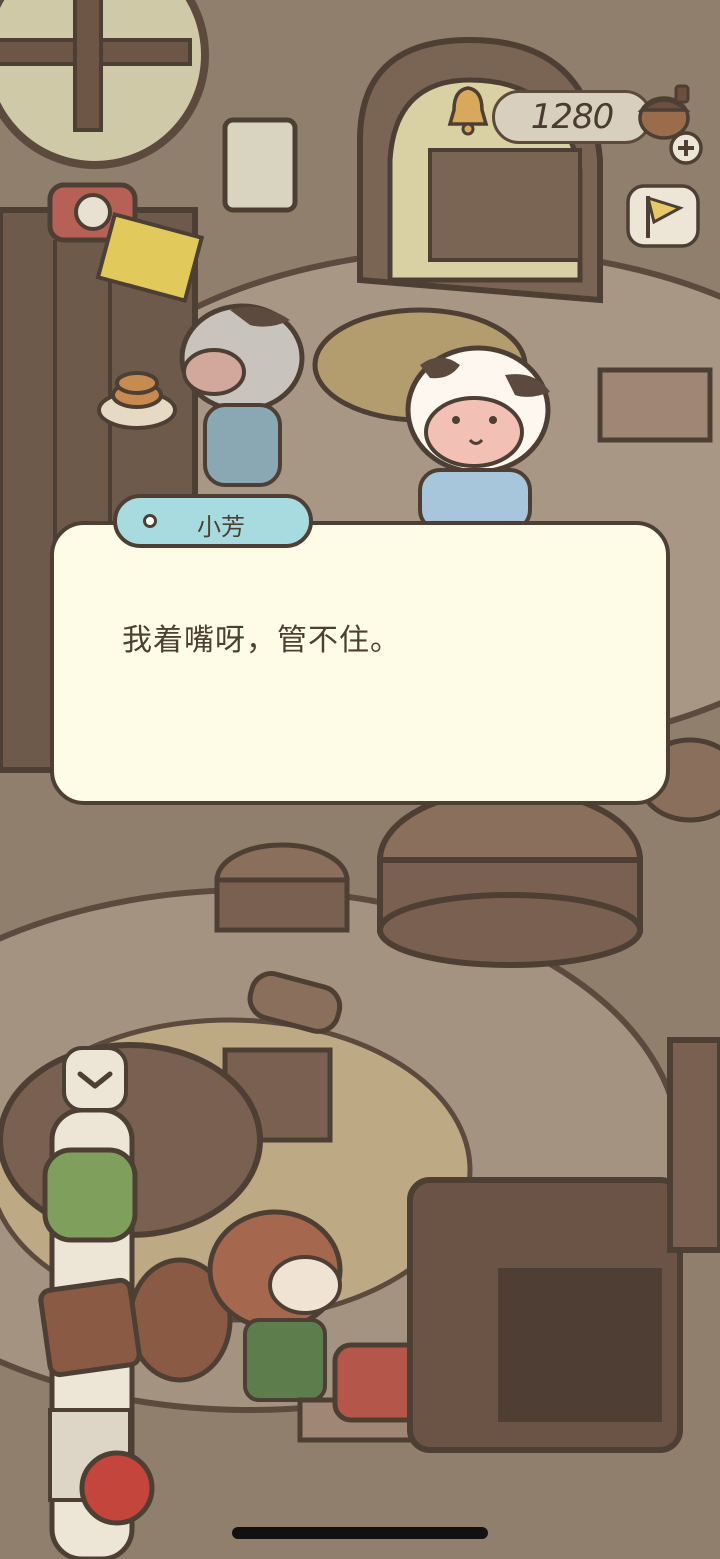  I want to click on coin-counter: 1280, so click(572, 117).